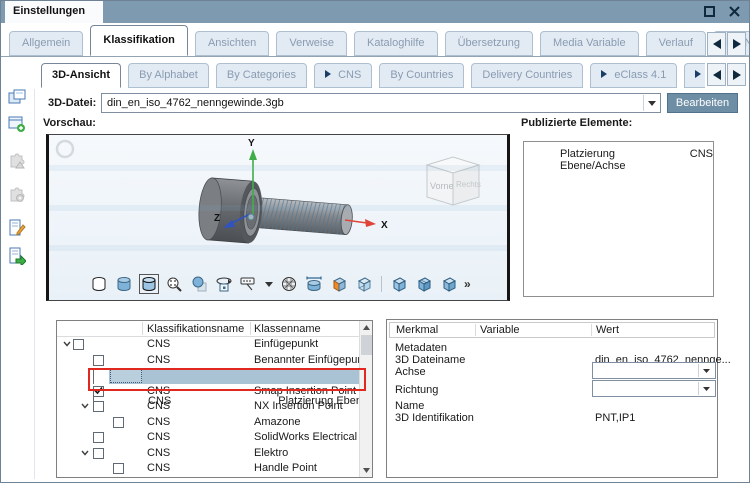 Image resolution: width=750 pixels, height=483 pixels. I want to click on iso-cube-1-icon, so click(399, 284).